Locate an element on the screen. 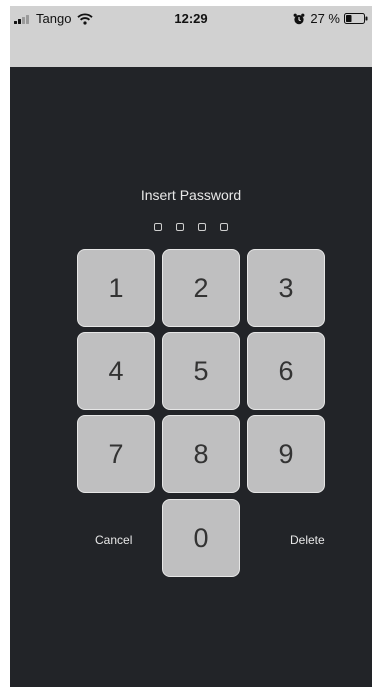 This screenshot has height=687, width=382. key-8: 8 is located at coordinates (201, 454).